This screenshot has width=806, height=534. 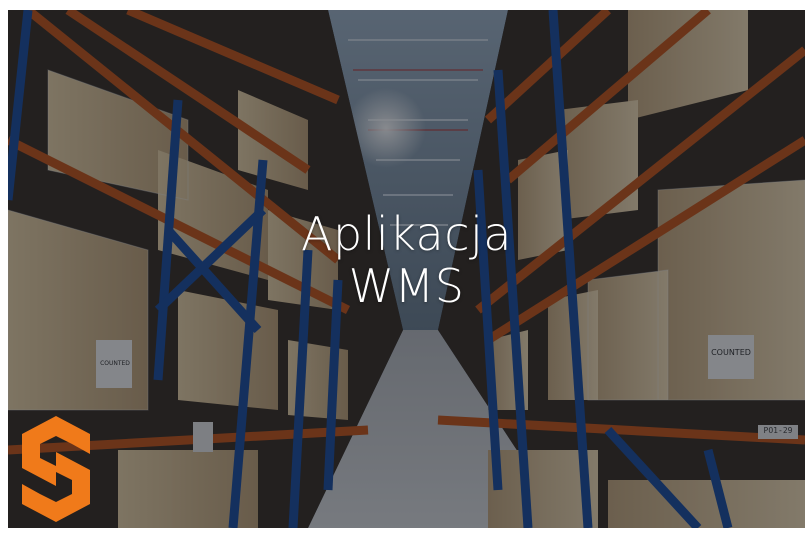 What do you see at coordinates (406, 286) in the screenshot?
I see `hero-title-line2: WMS` at bounding box center [406, 286].